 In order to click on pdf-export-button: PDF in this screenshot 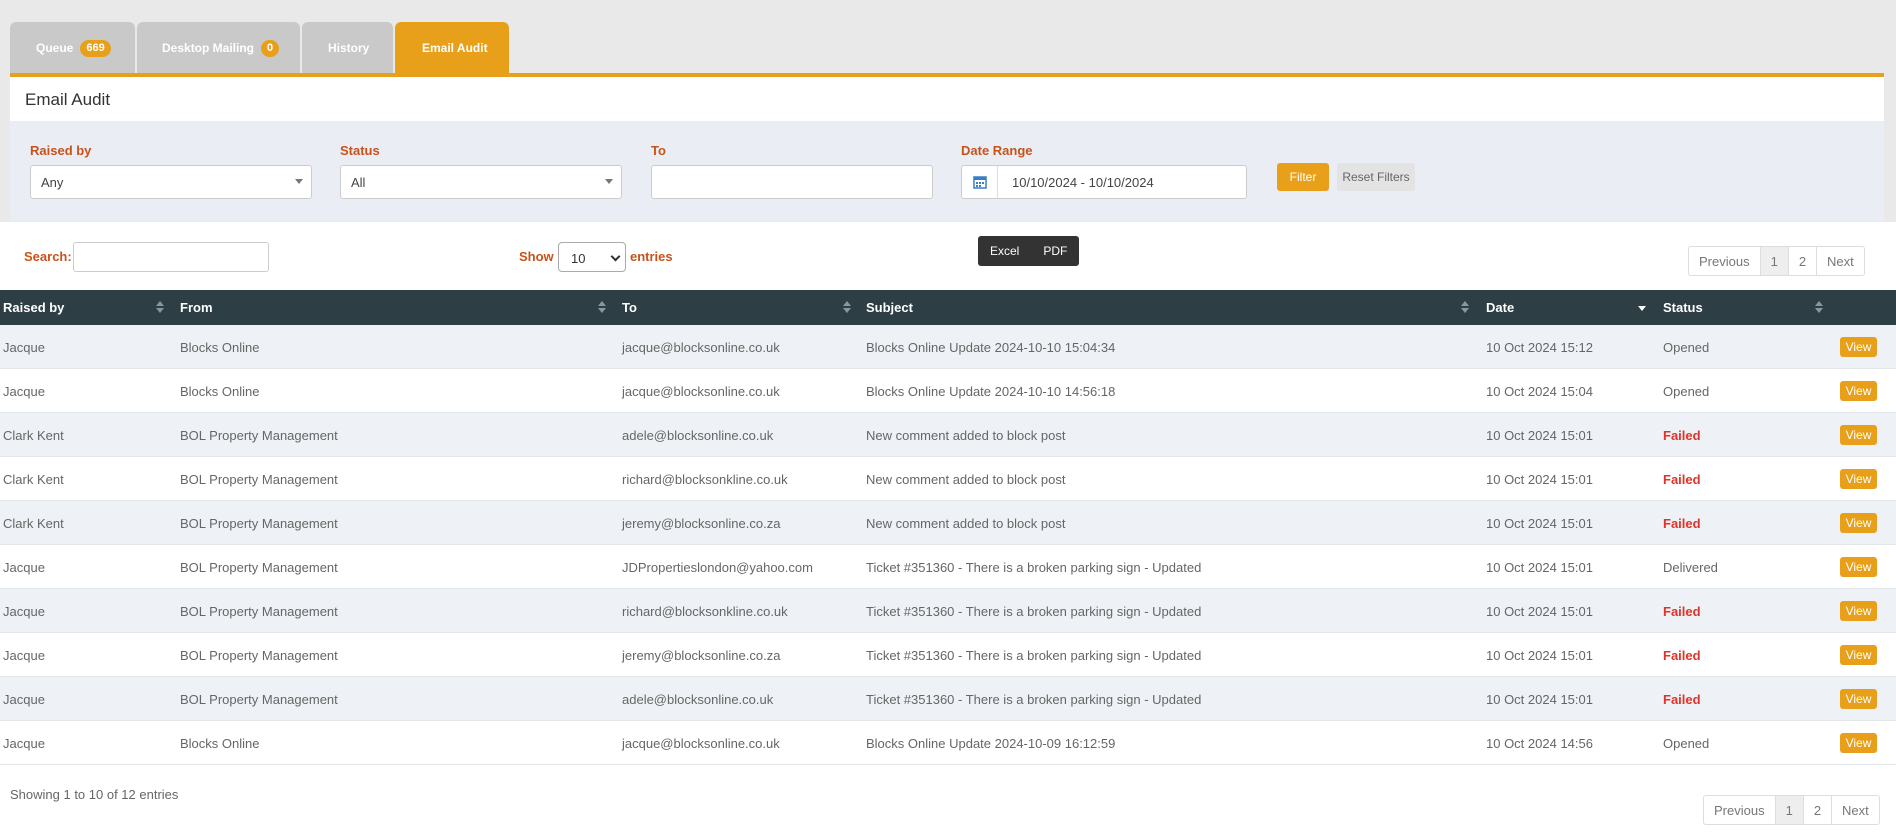, I will do `click(1055, 251)`.